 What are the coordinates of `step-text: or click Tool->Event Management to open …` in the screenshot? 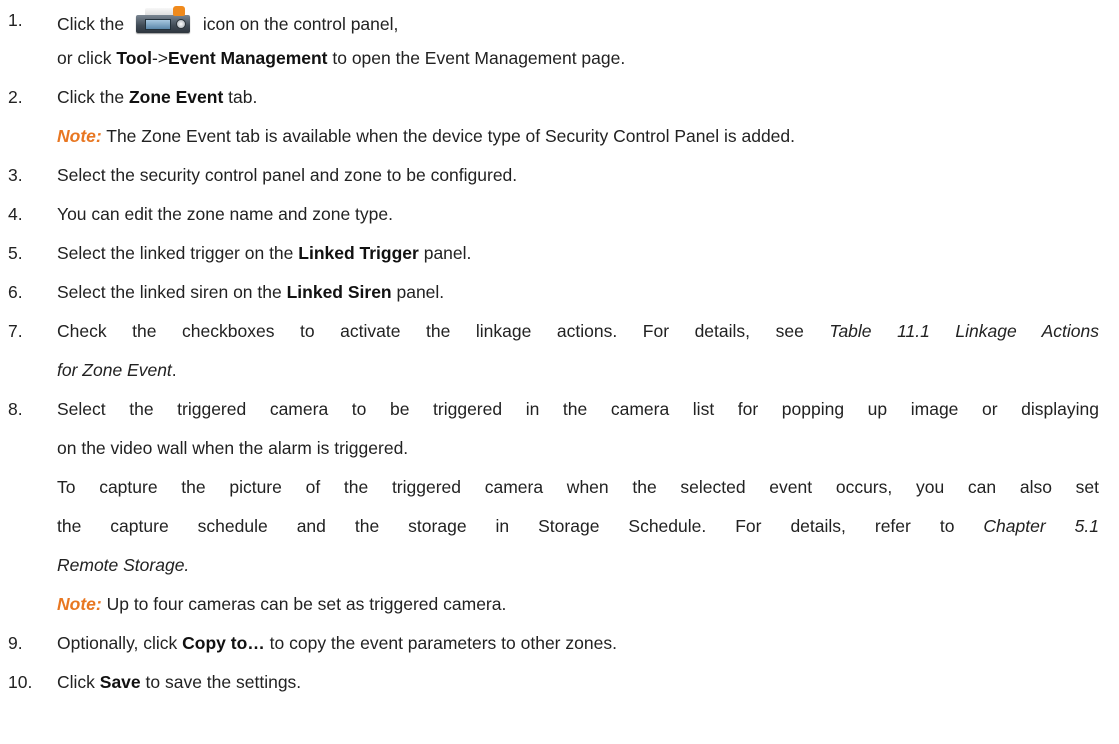 It's located at (341, 58).